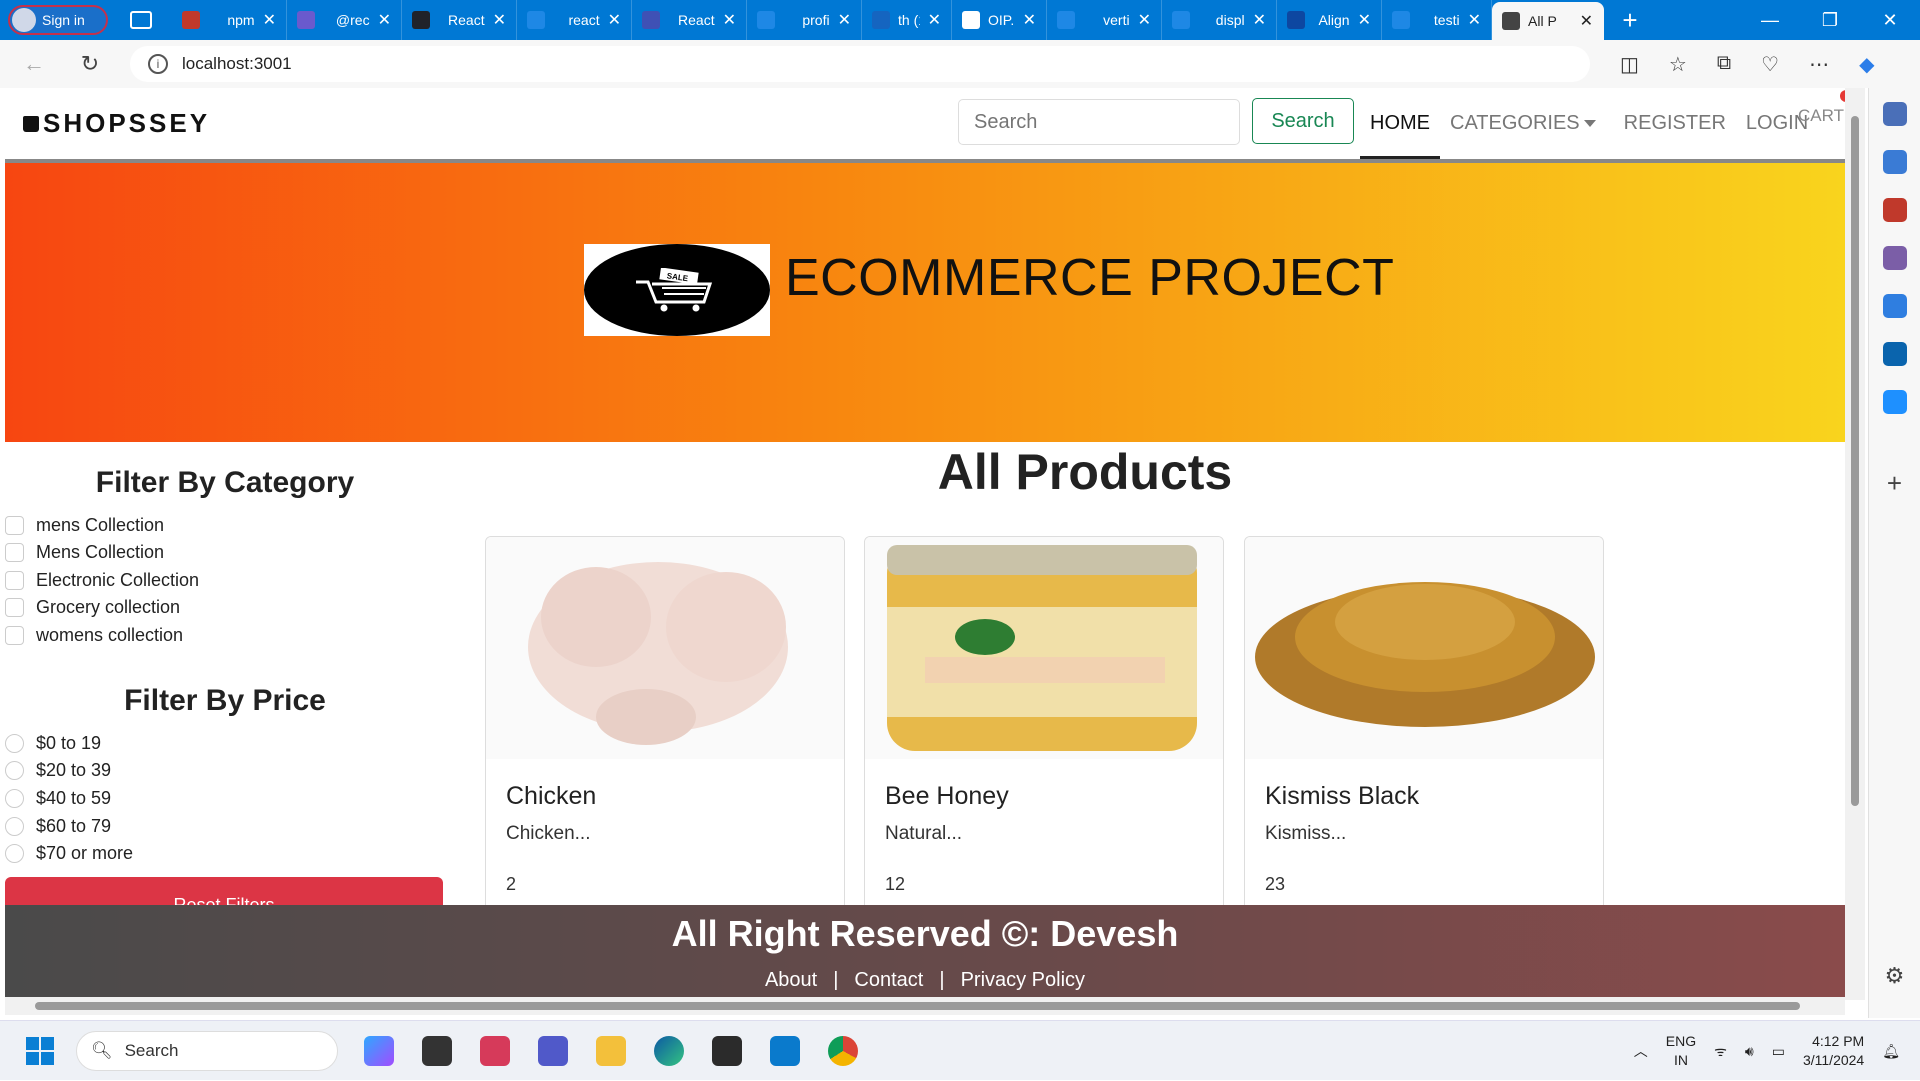 The image size is (1920, 1081). Describe the element at coordinates (791, 980) in the screenshot. I see `footer-about-link: About` at that location.